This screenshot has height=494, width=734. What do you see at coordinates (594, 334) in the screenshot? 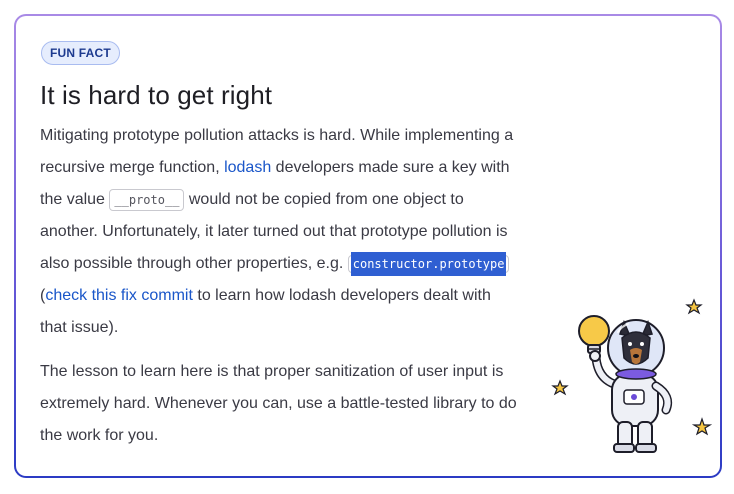
I see `lightbulb-icon` at bounding box center [594, 334].